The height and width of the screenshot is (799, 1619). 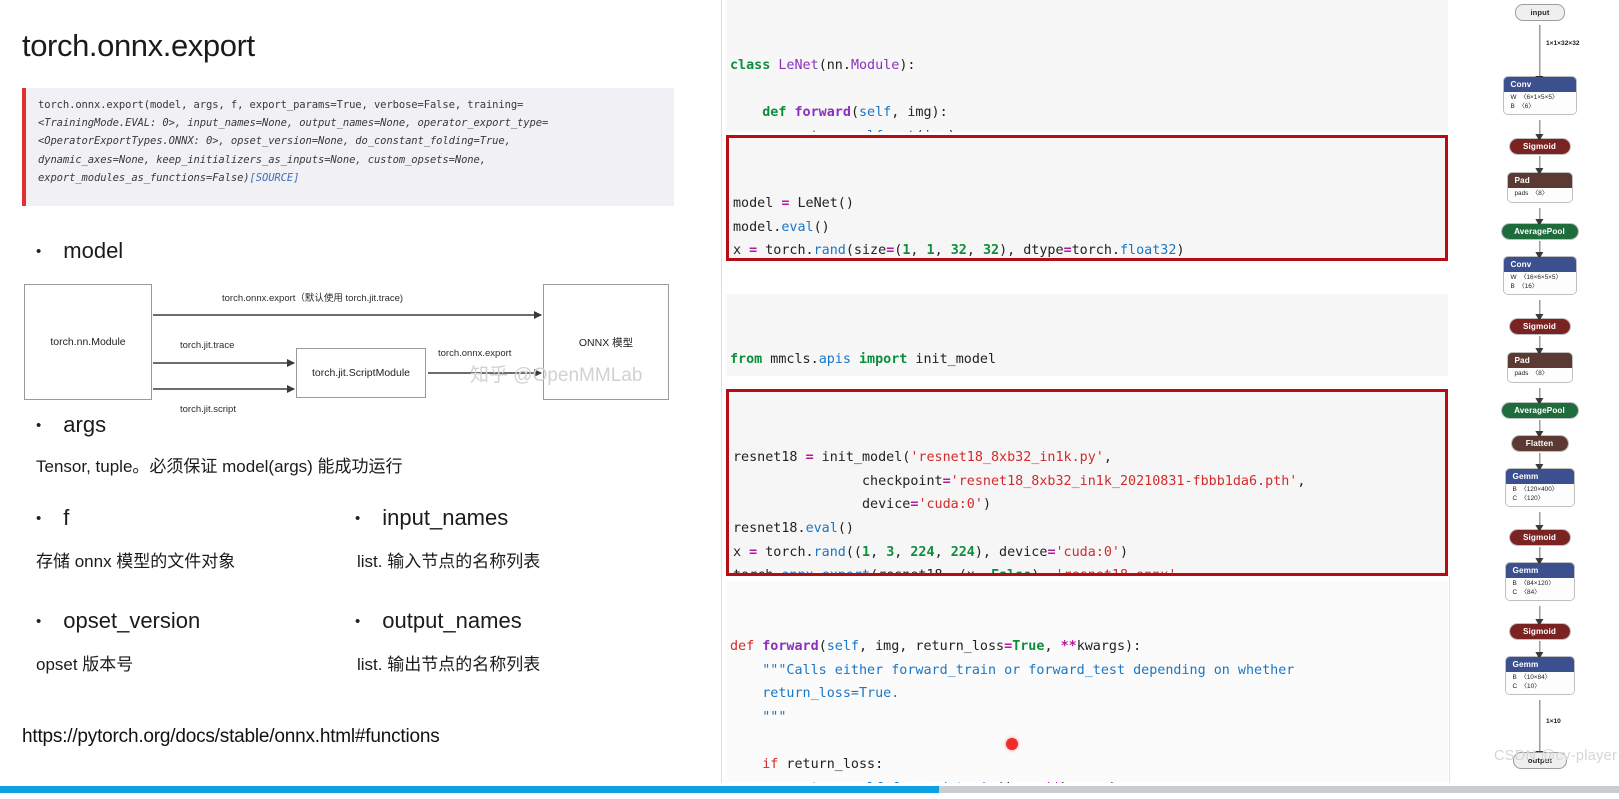 I want to click on torch-nn-module-box: torch.nn.Module, so click(x=88, y=342).